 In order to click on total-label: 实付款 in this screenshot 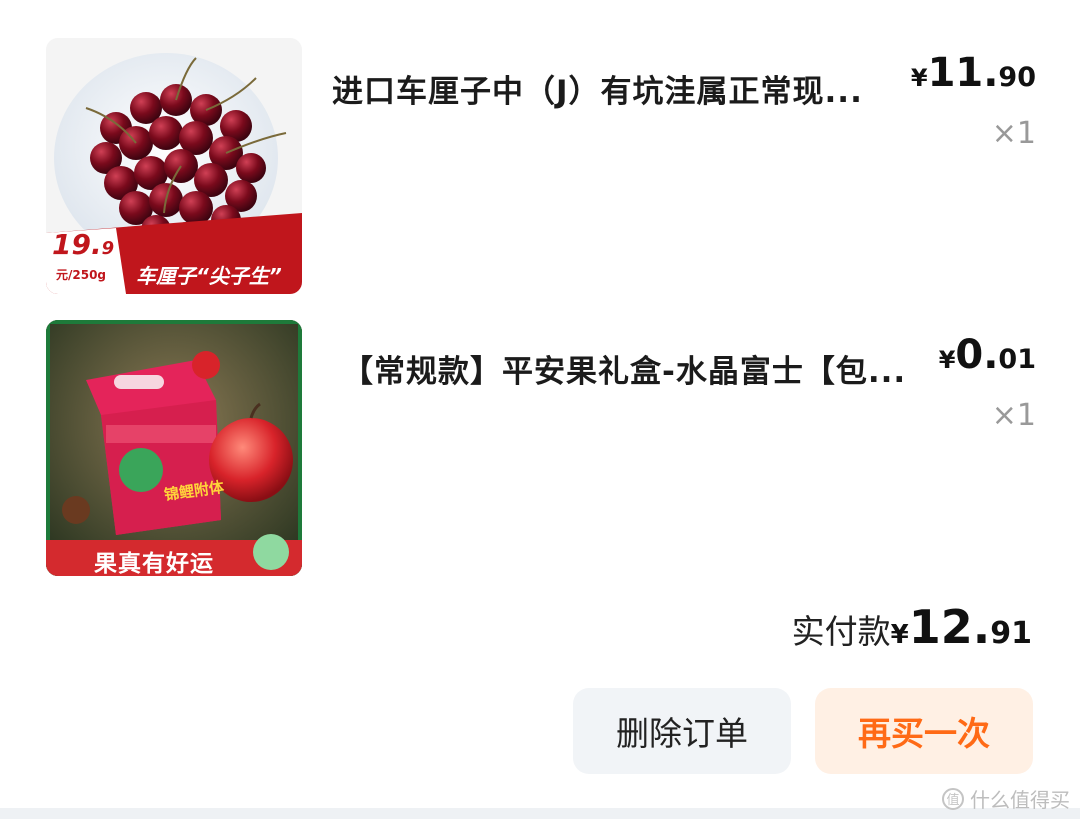, I will do `click(841, 631)`.